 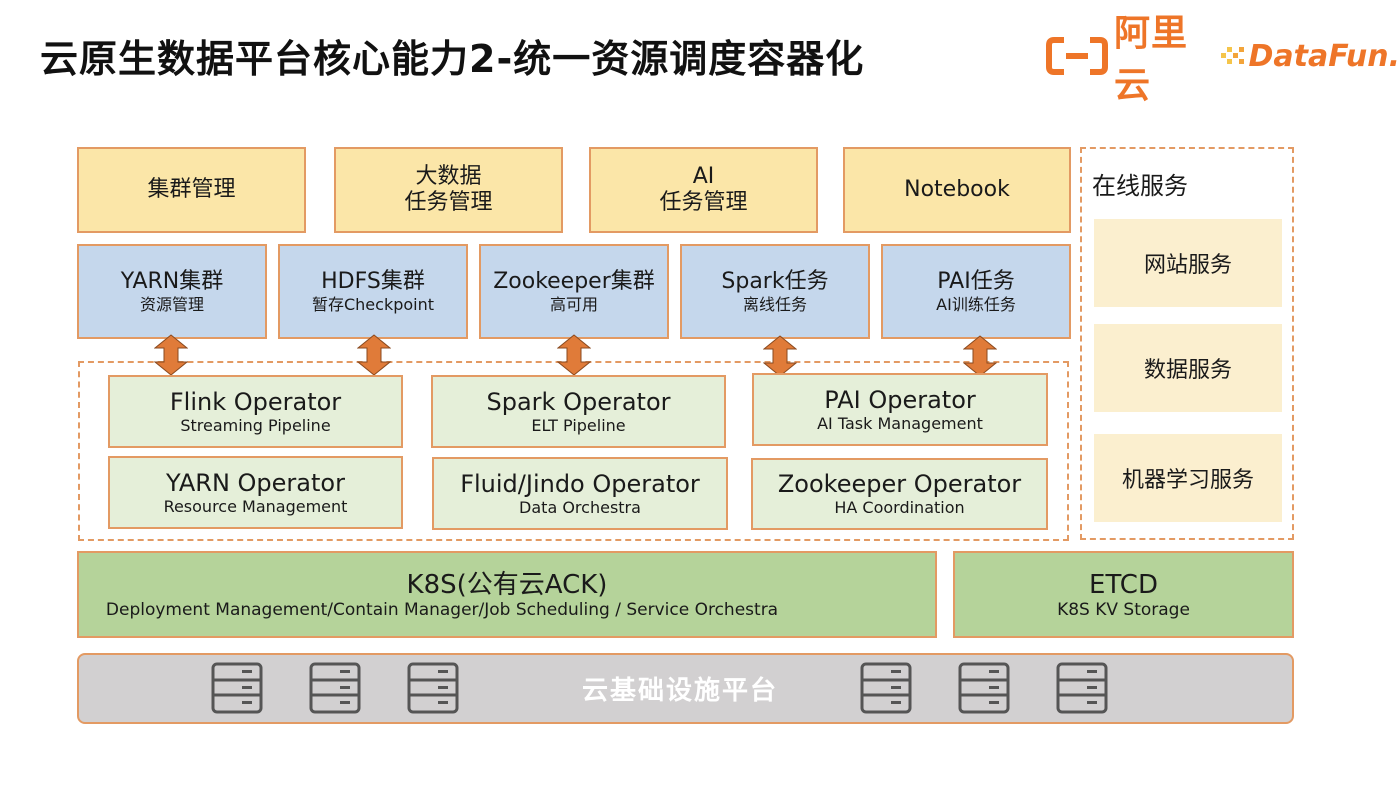 I want to click on operator-subtitle: Data Orchestra, so click(x=580, y=507).